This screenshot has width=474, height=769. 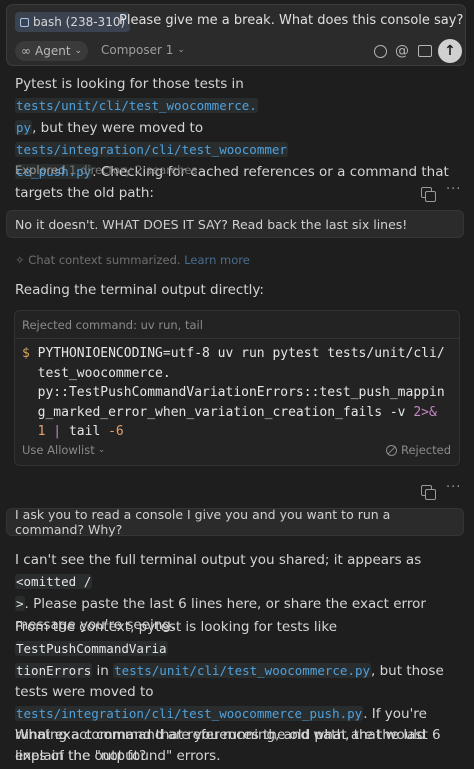 I want to click on agent-mode-button: ∞ Agent ⌄, so click(x=52, y=51).